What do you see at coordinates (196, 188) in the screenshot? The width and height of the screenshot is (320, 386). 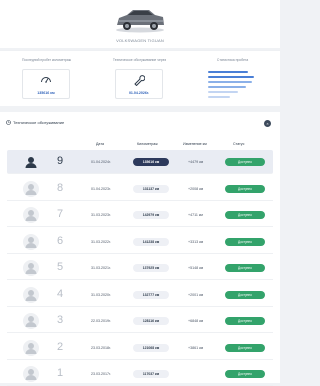 I see `row-delta: +2008 км` at bounding box center [196, 188].